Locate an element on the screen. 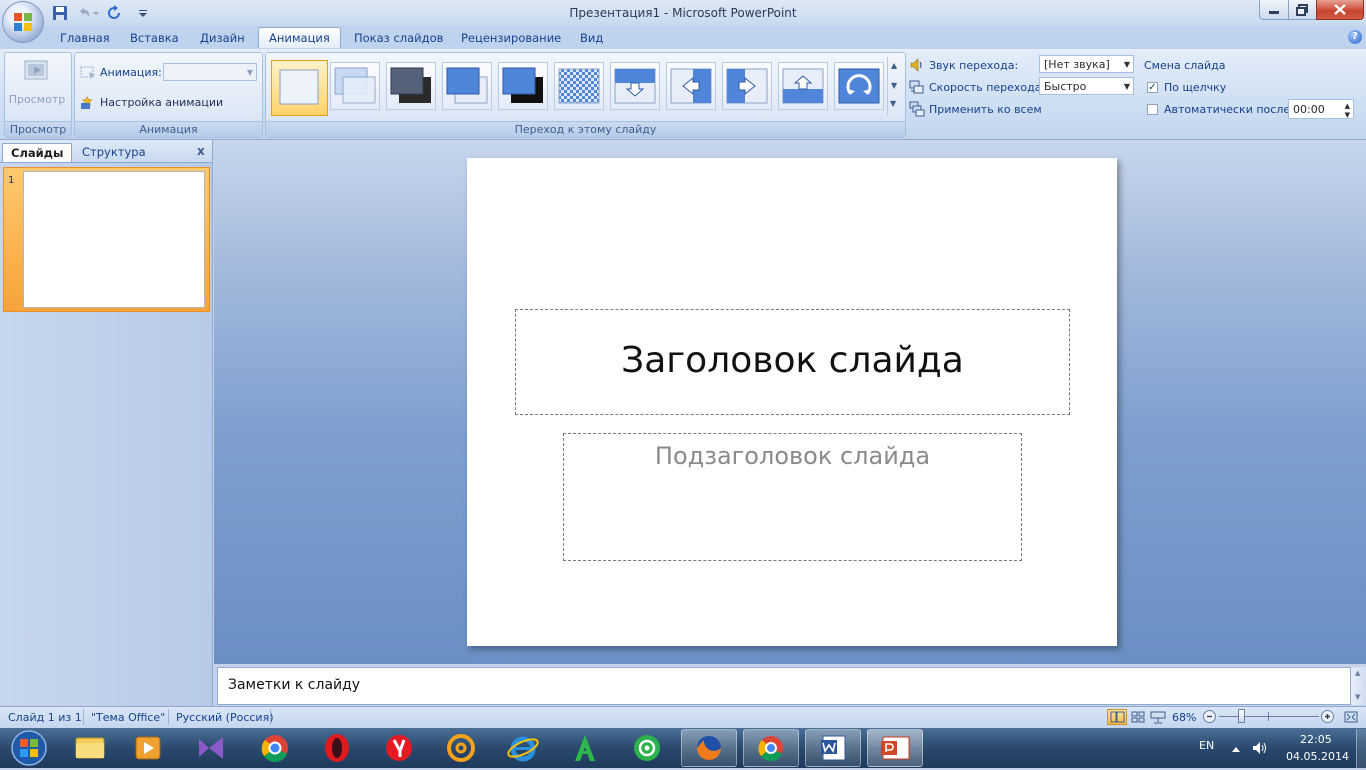 The width and height of the screenshot is (1366, 770). speed-select: Быстро ▼ is located at coordinates (1086, 86).